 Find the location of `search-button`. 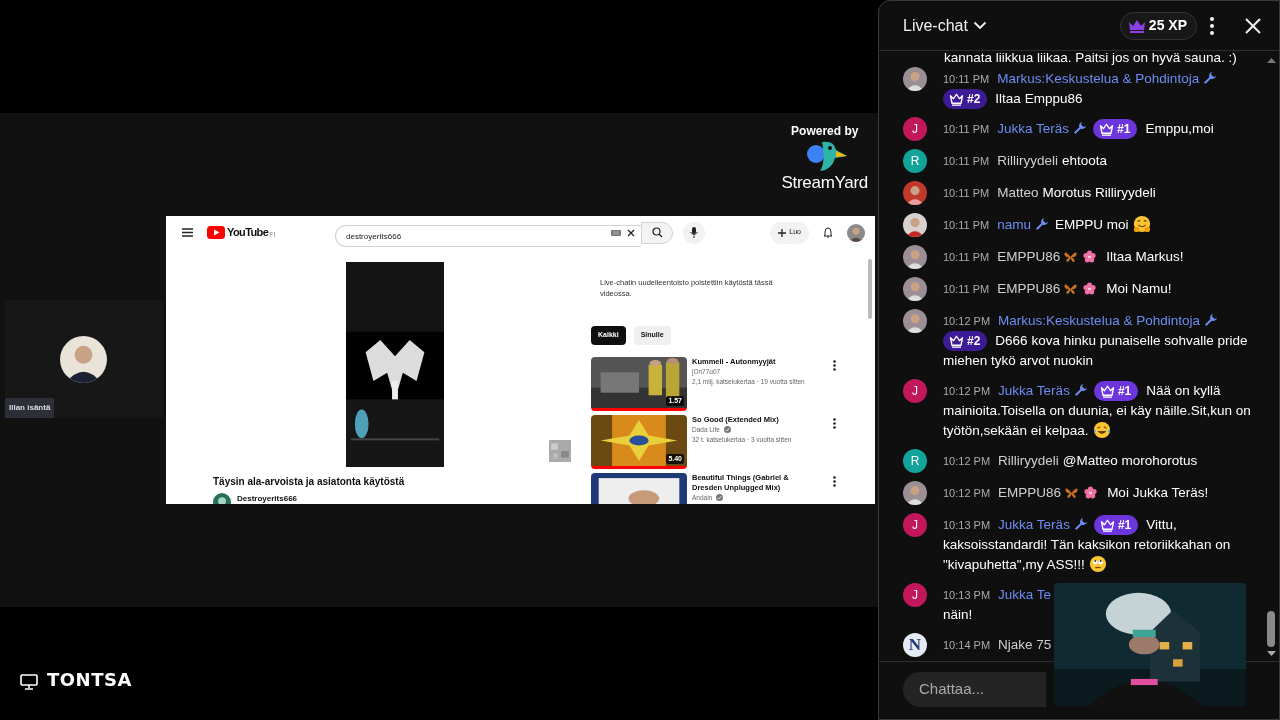

search-button is located at coordinates (657, 232).